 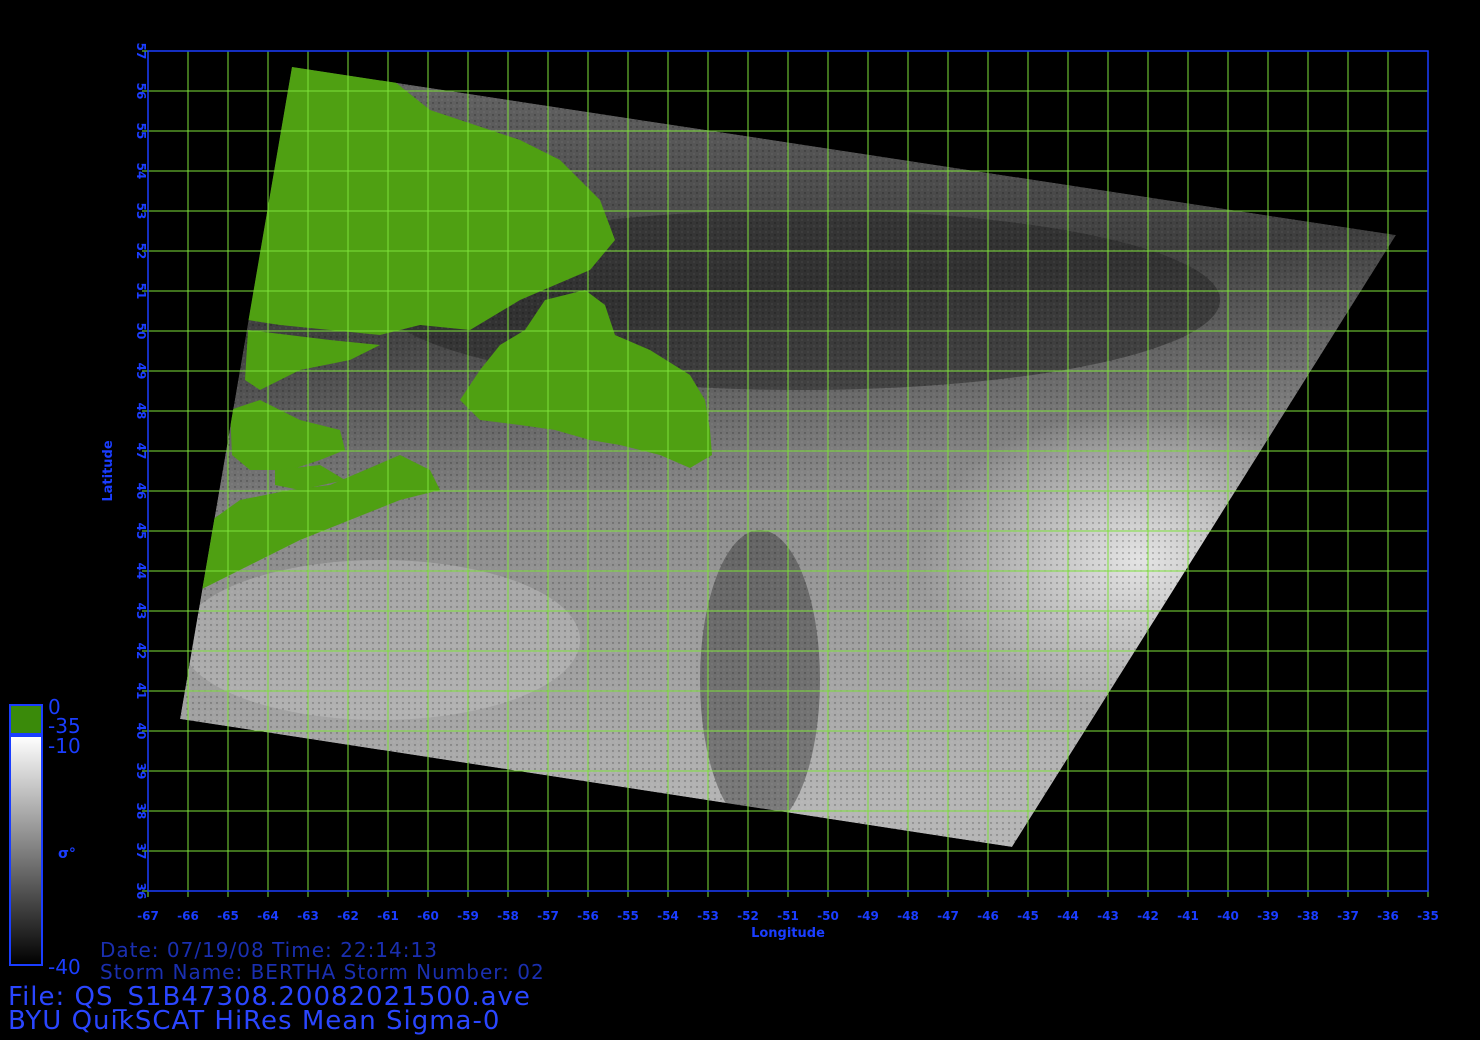 What do you see at coordinates (1068, 916) in the screenshot?
I see `lon-tick-label: -44` at bounding box center [1068, 916].